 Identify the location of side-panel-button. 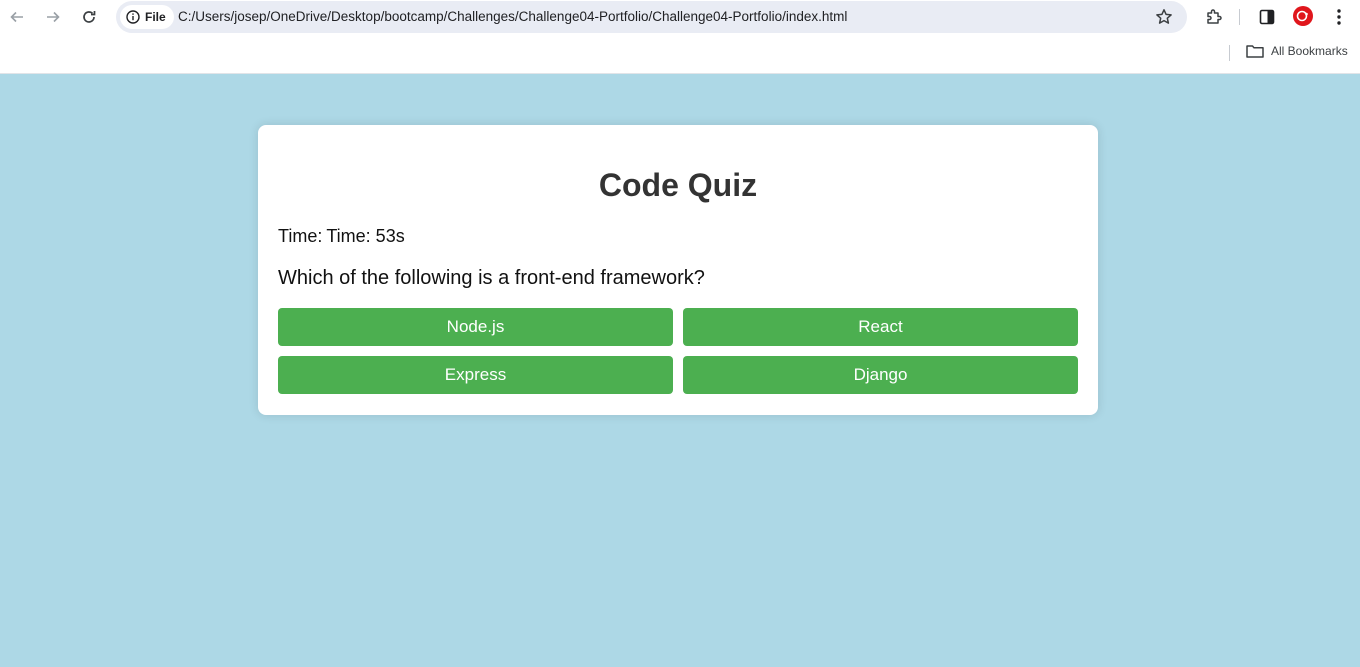
(1267, 17).